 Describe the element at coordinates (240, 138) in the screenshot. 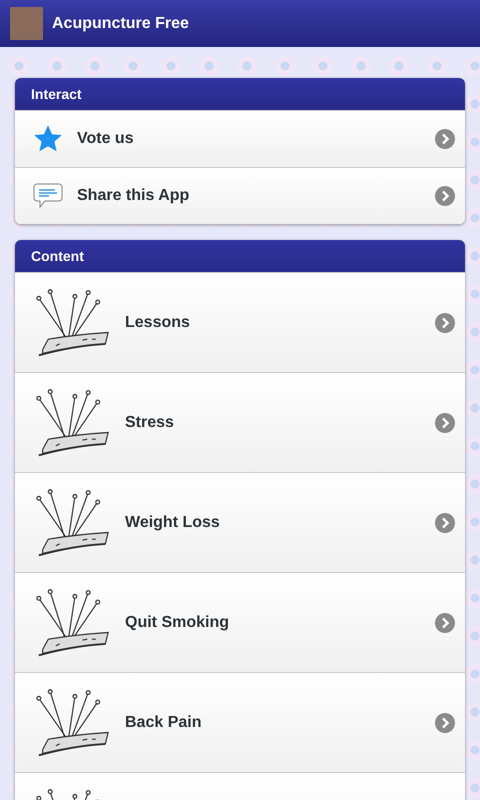

I see `list-item: Vote us` at that location.